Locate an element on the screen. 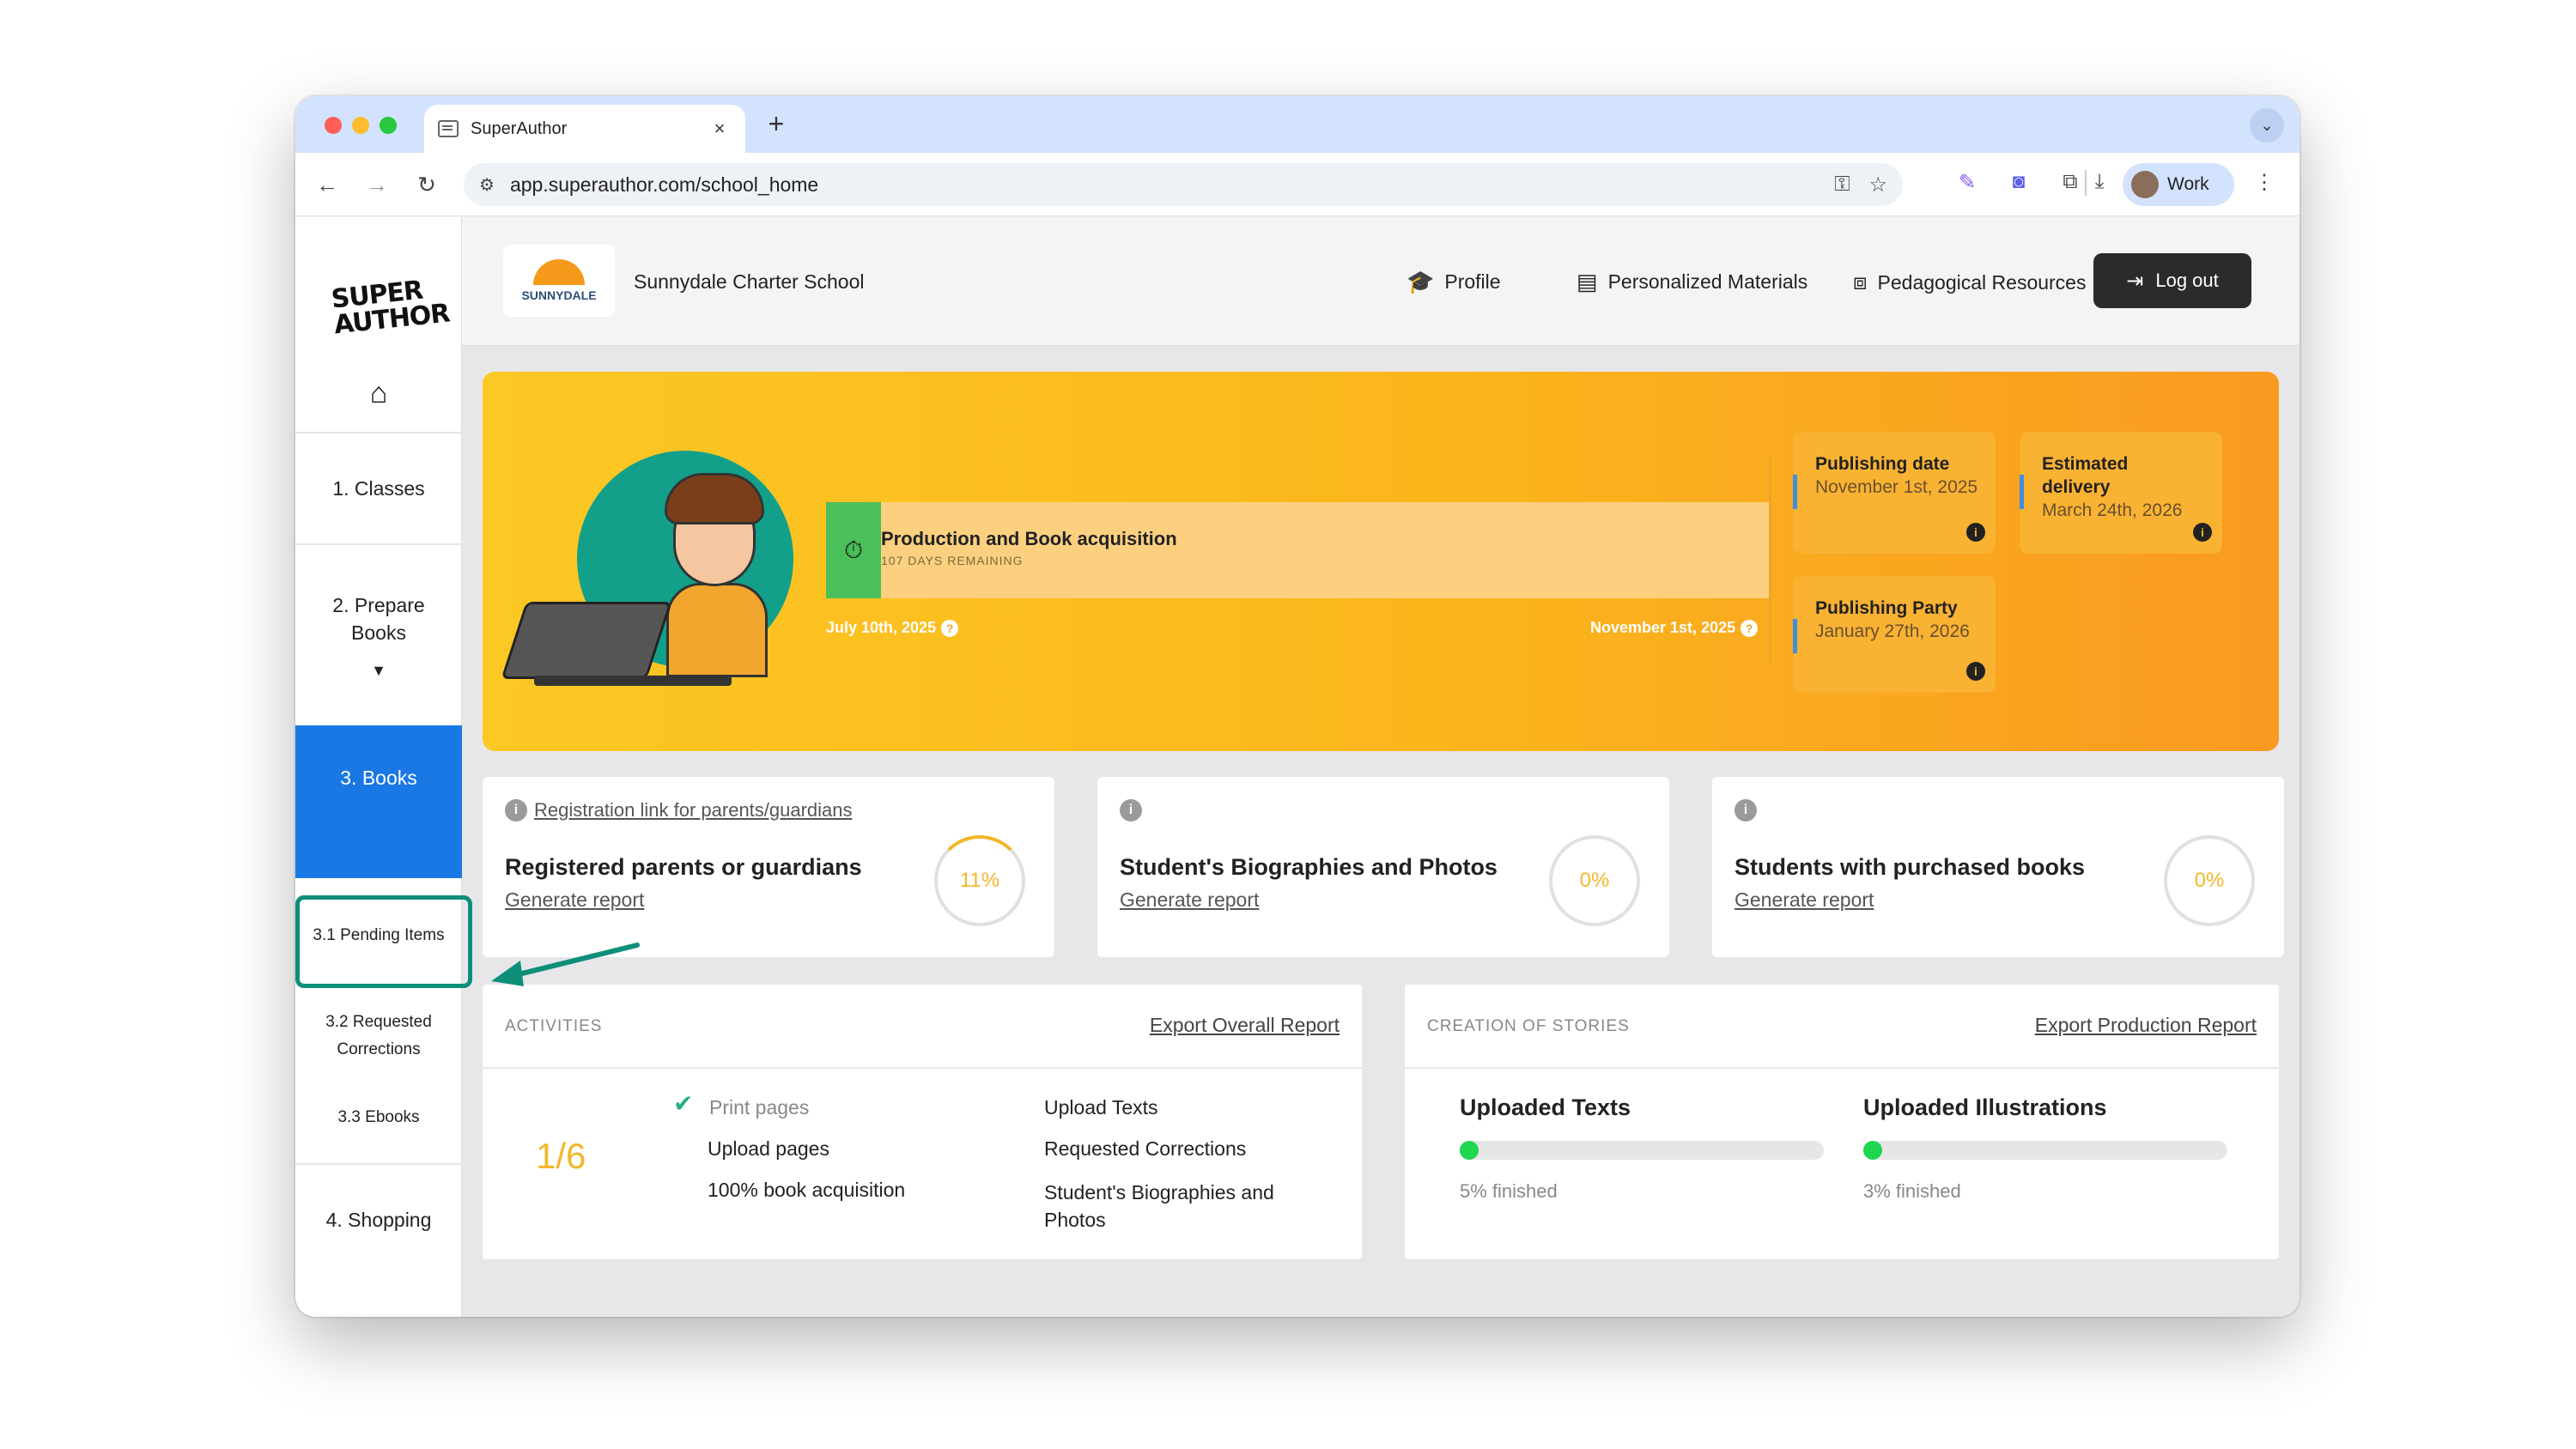 Image resolution: width=2576 pixels, height=1449 pixels. checkmark-icon: ✔ is located at coordinates (684, 1103).